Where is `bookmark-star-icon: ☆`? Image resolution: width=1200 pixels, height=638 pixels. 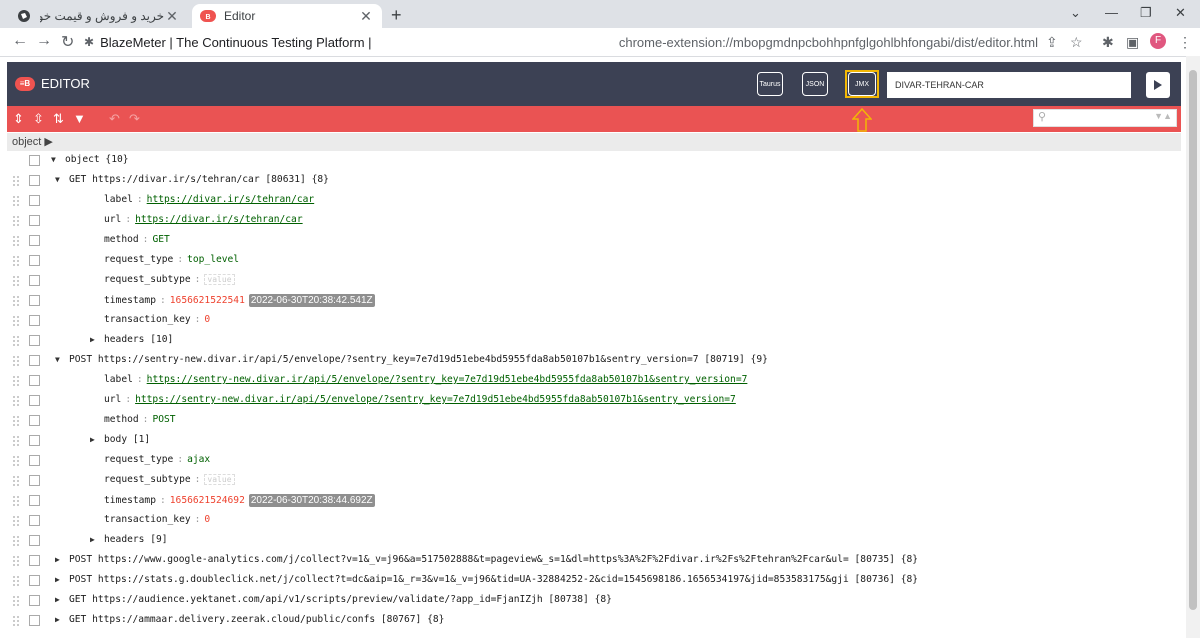 bookmark-star-icon: ☆ is located at coordinates (1076, 42).